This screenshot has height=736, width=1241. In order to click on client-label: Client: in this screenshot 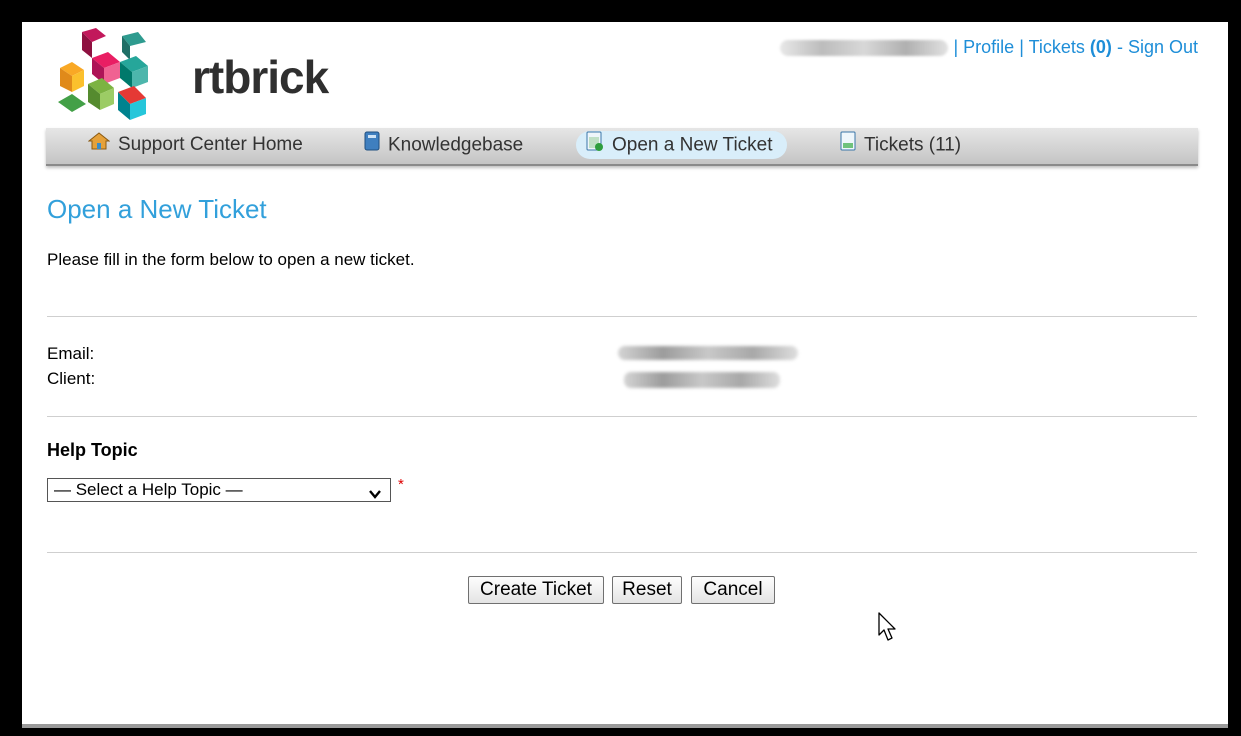, I will do `click(71, 378)`.